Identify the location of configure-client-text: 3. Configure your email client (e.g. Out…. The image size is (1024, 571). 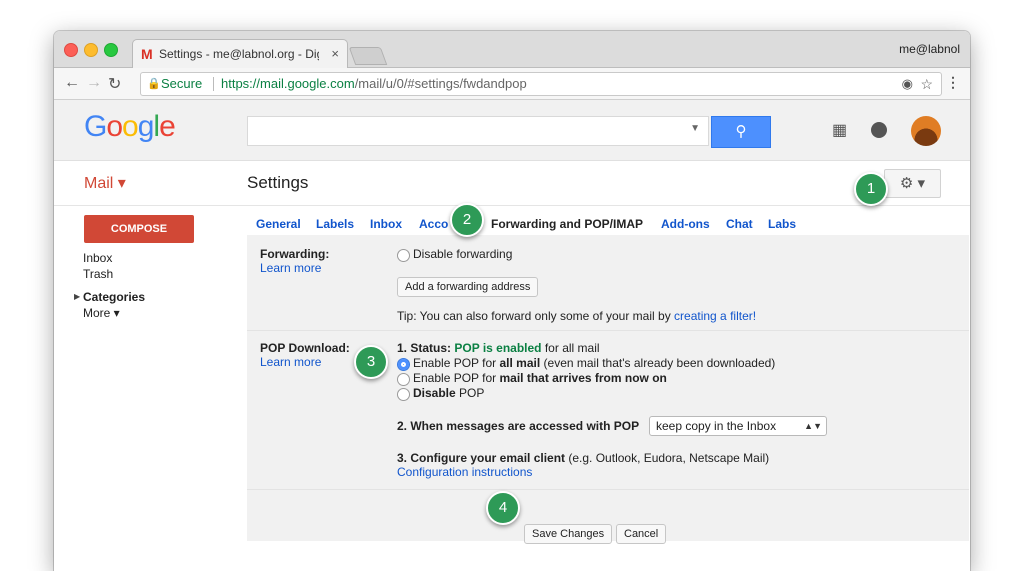
(583, 458).